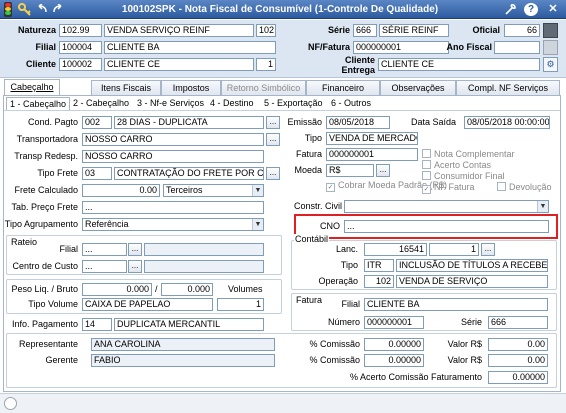 Image resolution: width=566 pixels, height=413 pixels. Describe the element at coordinates (189, 324) in the screenshot. I see `info-pagamento-desc-field: DUPLICATA MERCANTIL` at that location.